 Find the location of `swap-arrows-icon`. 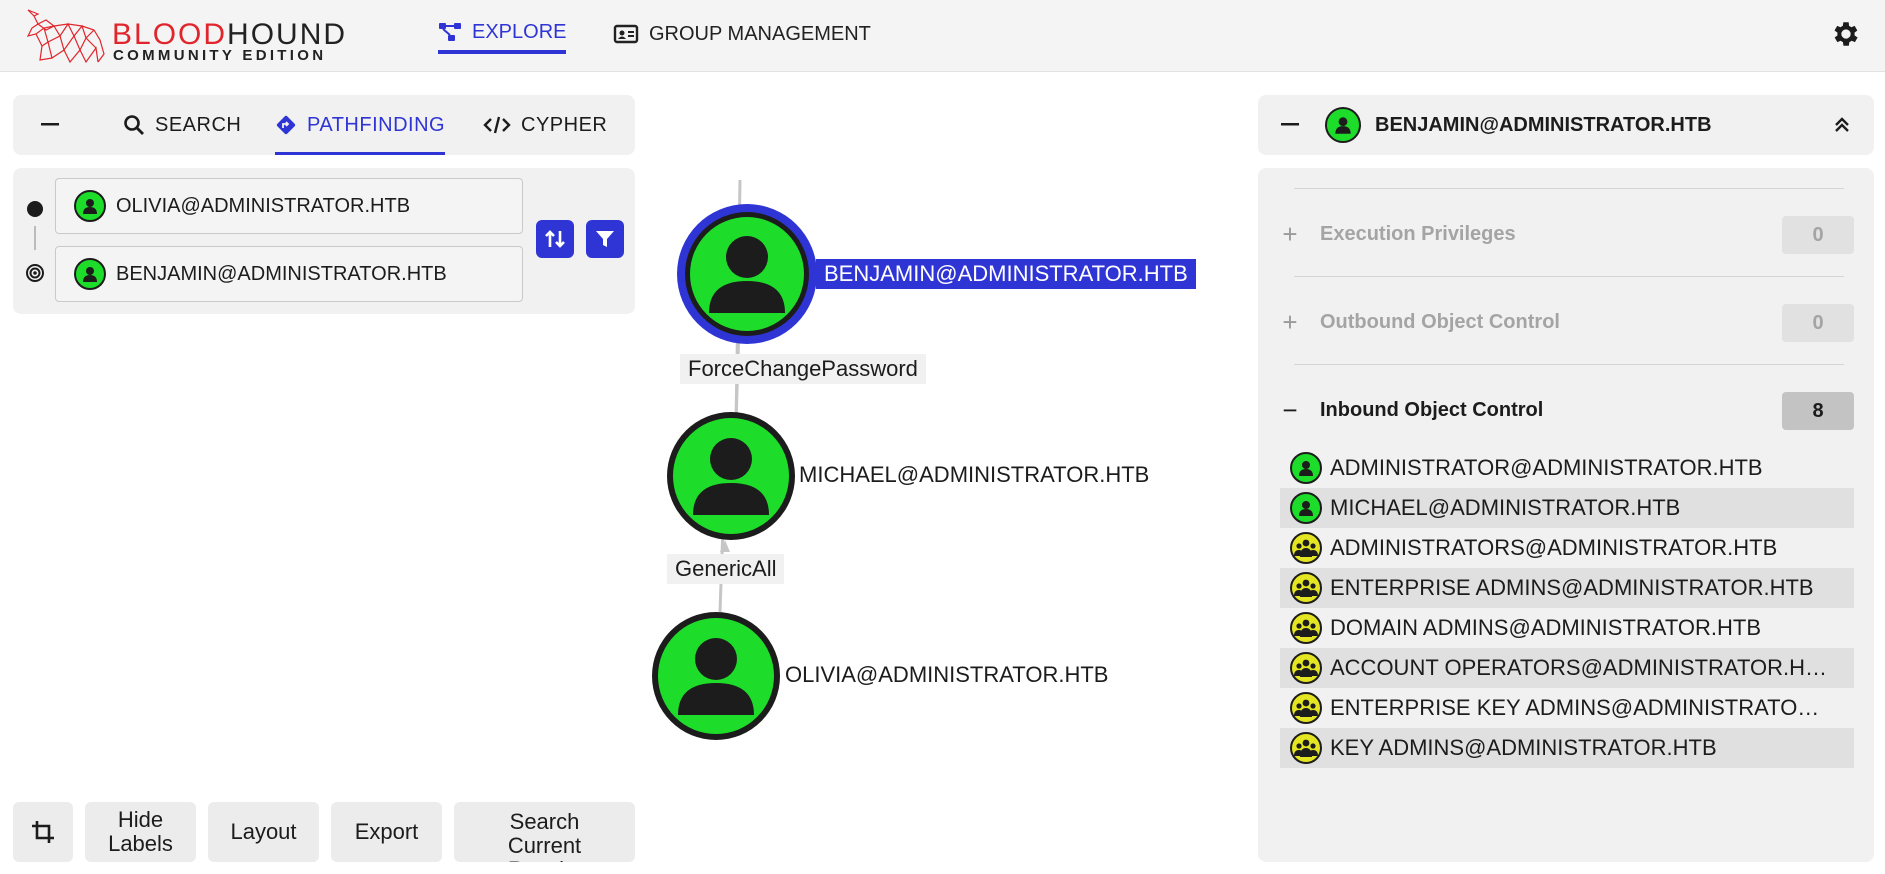

swap-arrows-icon is located at coordinates (555, 239).